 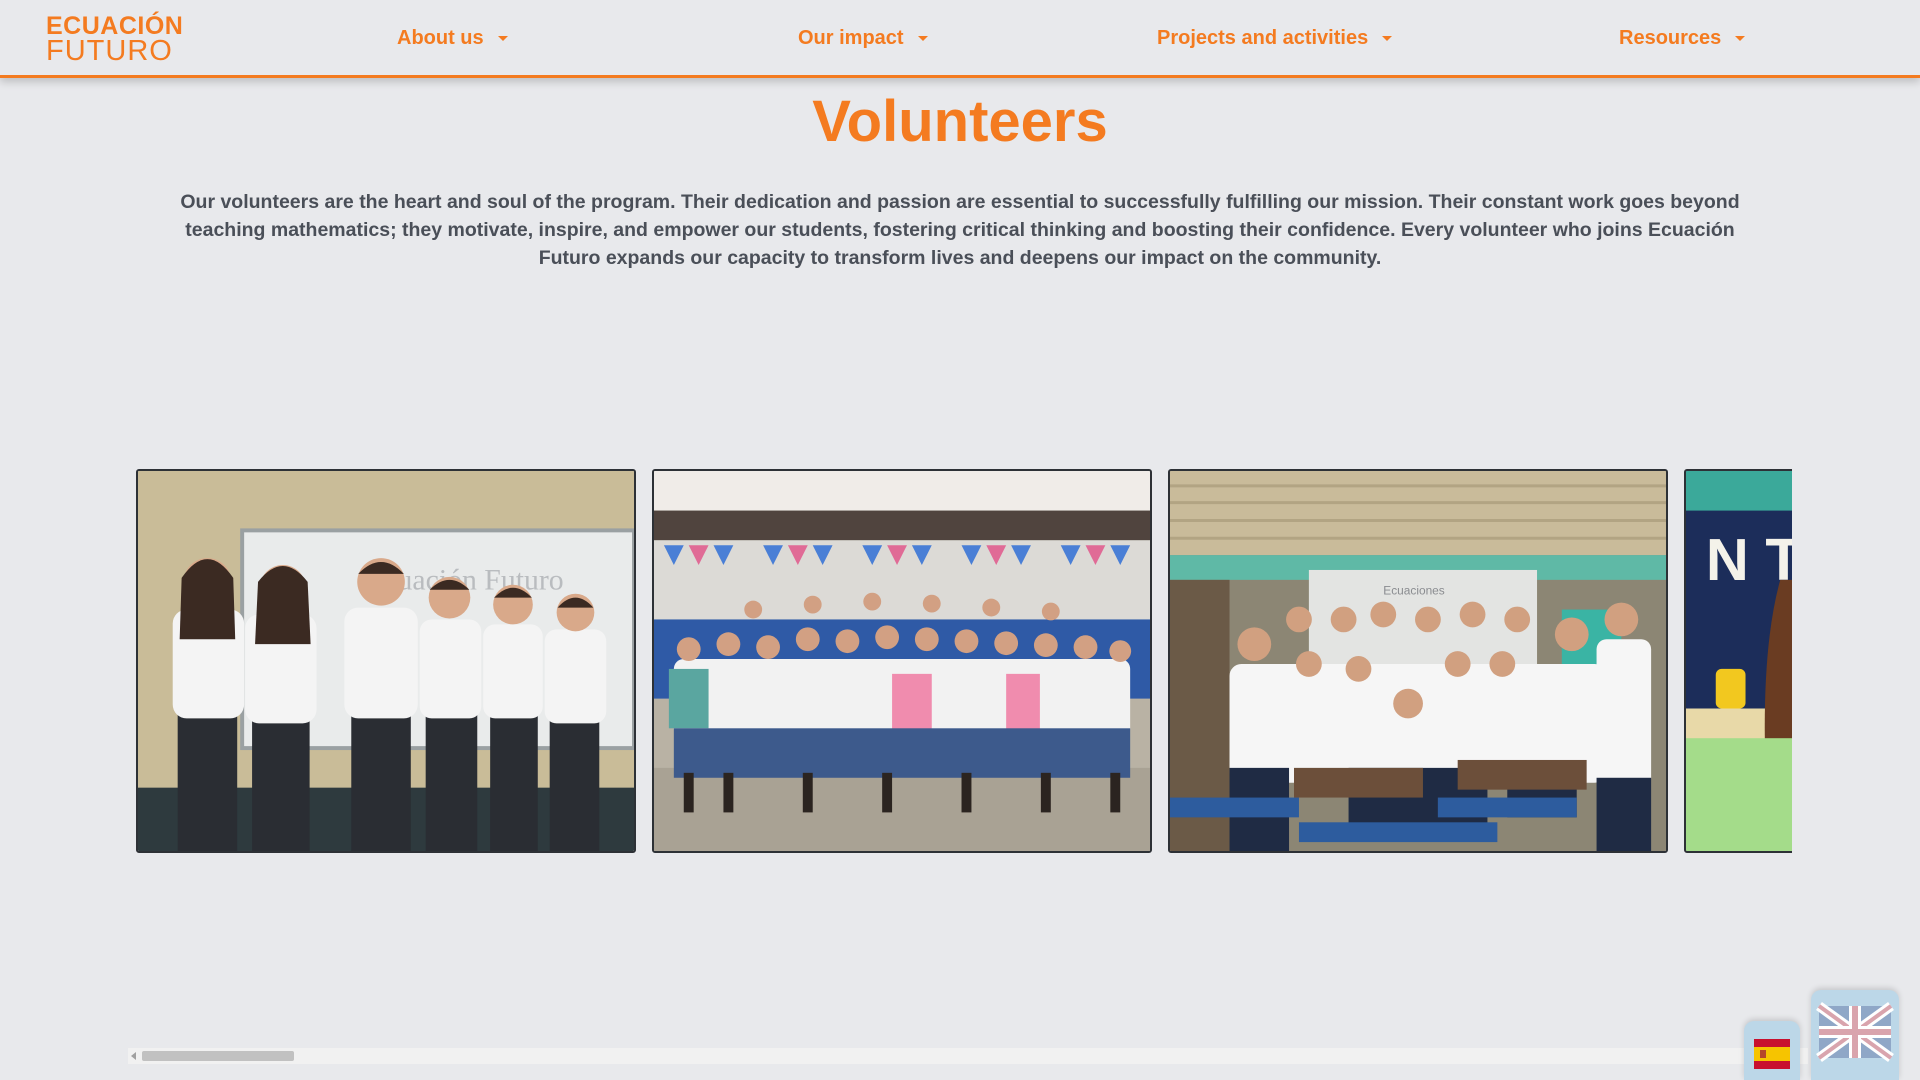 I want to click on nav-item-our-impact: Our impact, so click(x=863, y=38).